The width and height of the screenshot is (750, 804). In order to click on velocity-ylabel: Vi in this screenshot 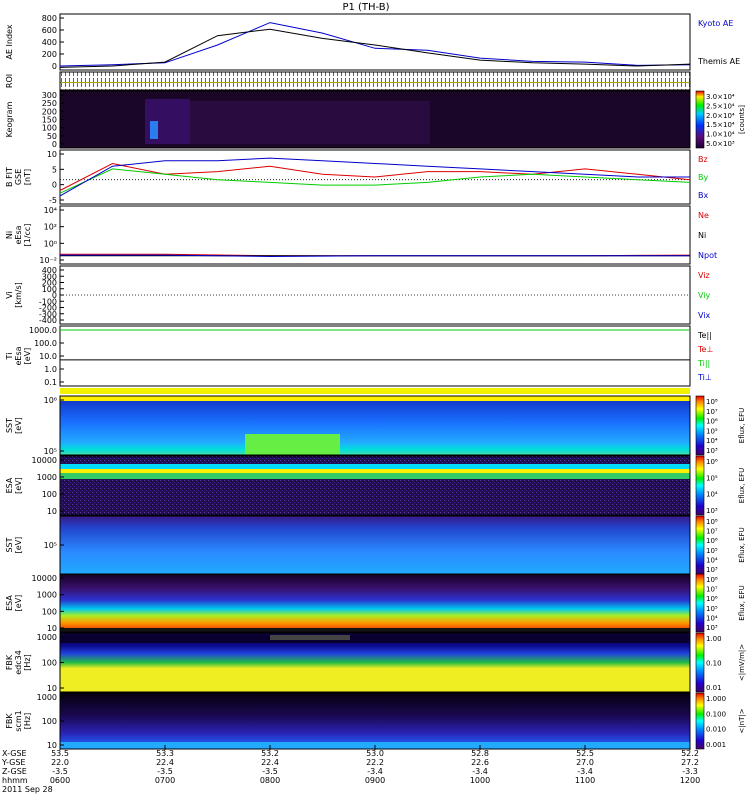, I will do `click(9, 295)`.